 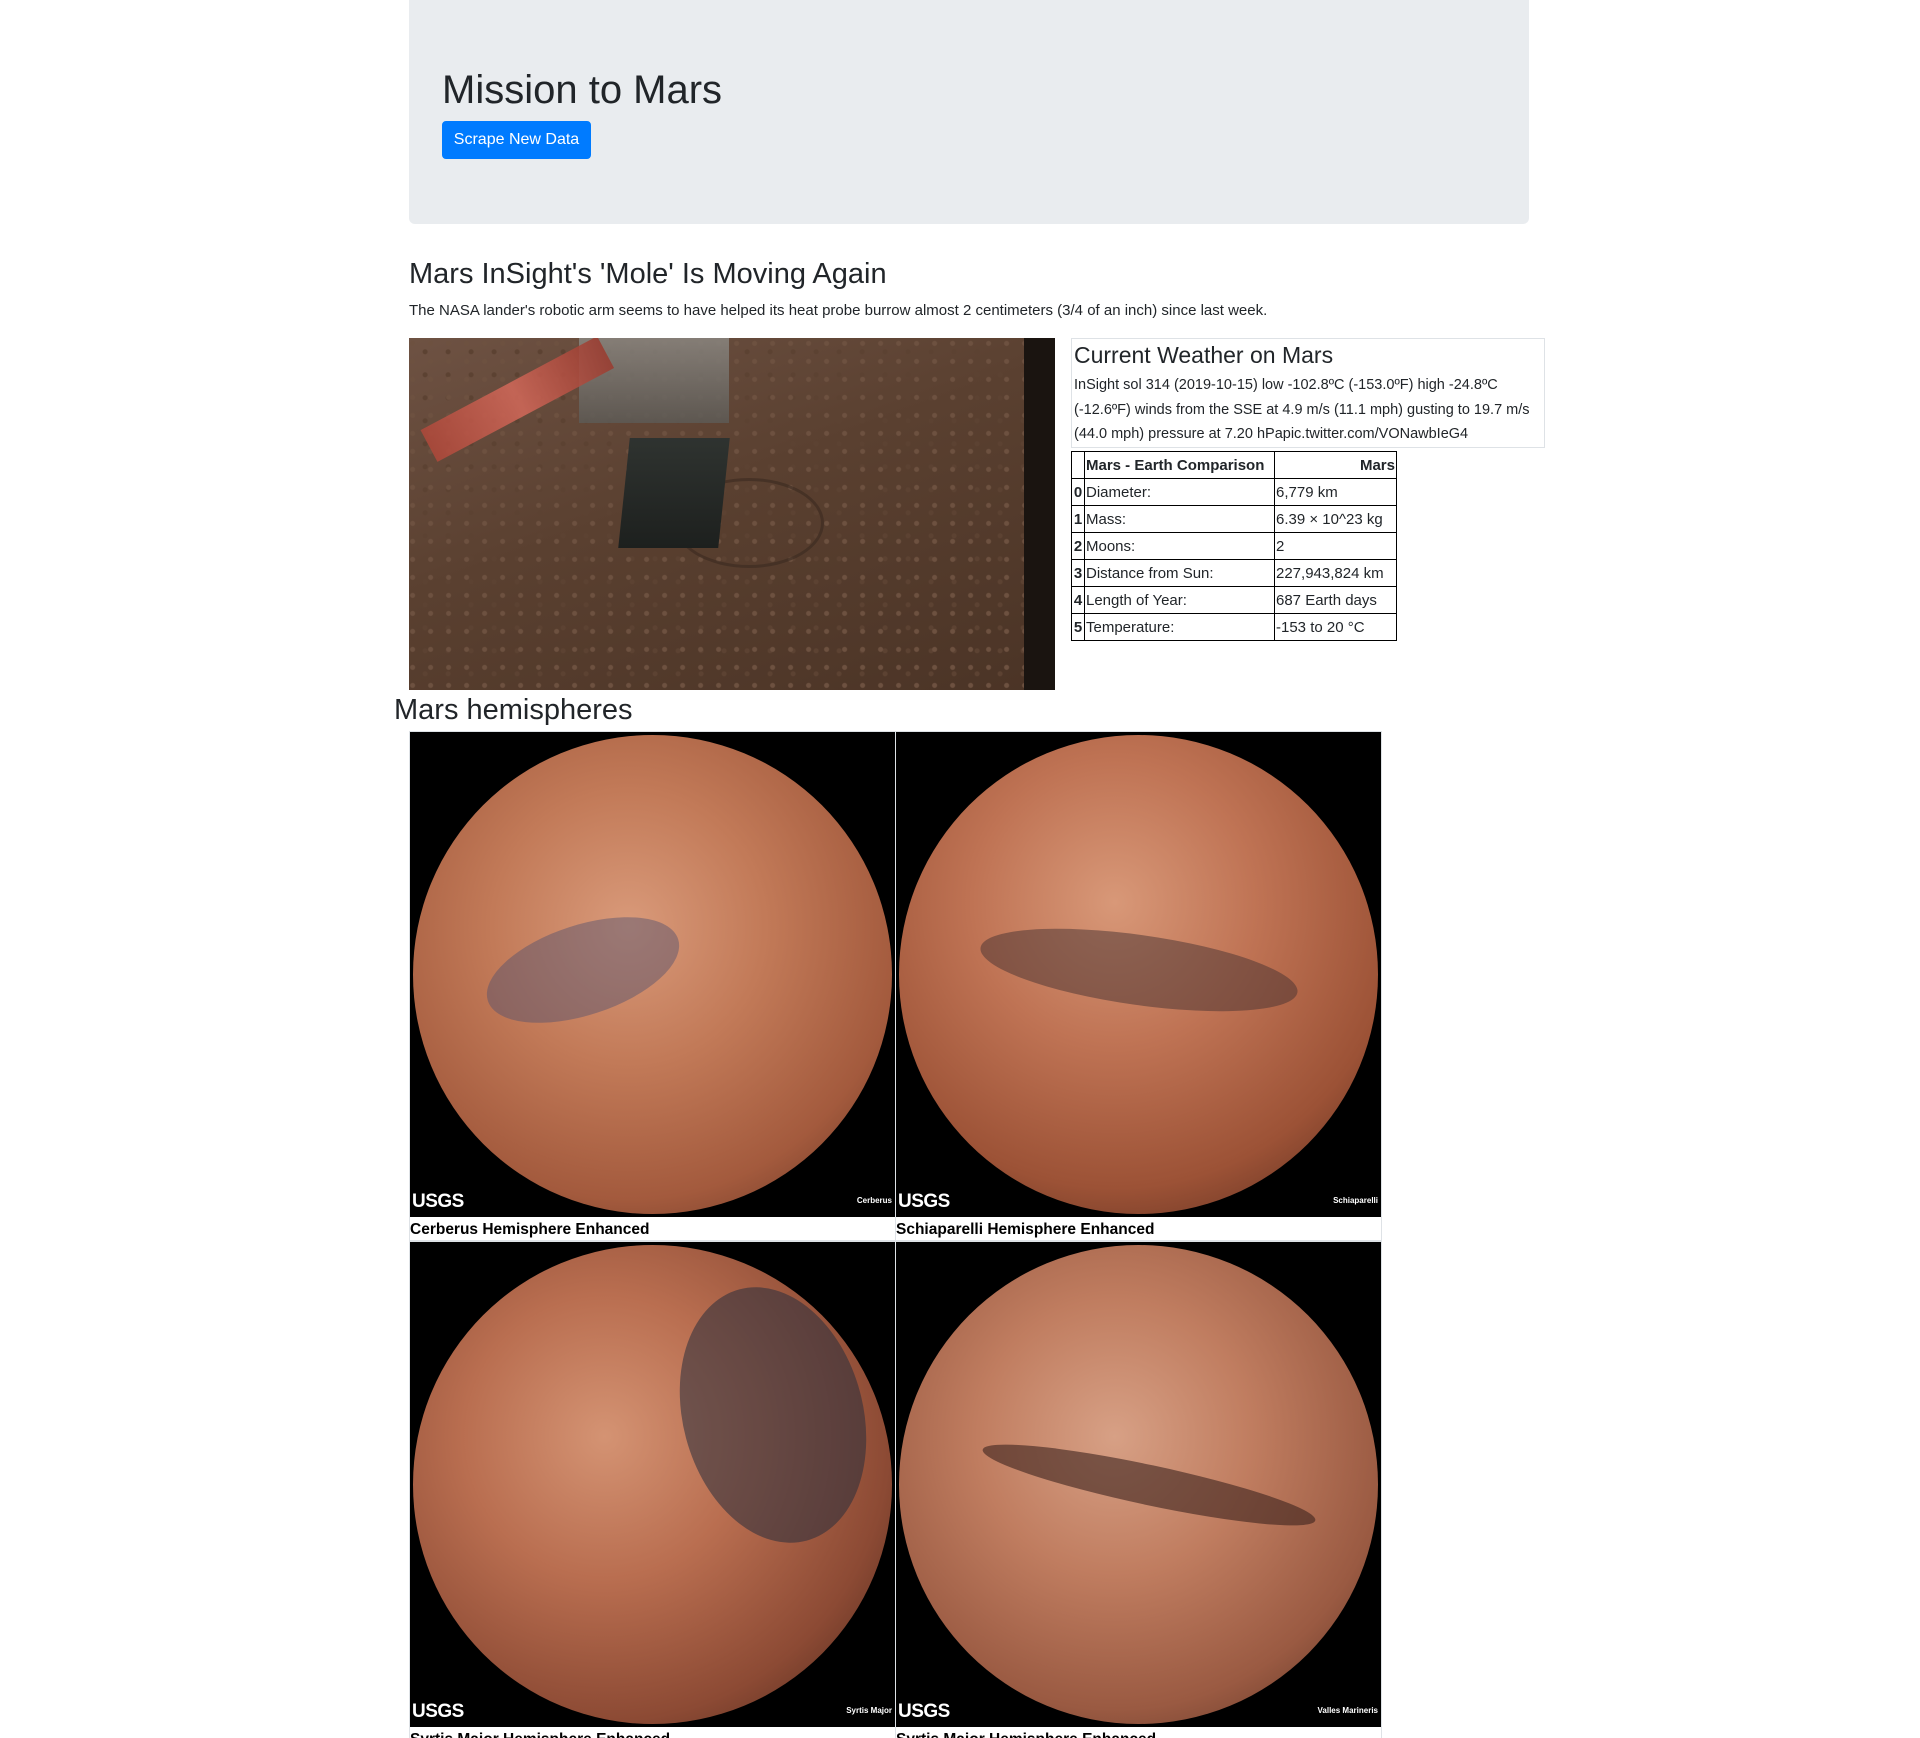 I want to click on table-header-index, so click(x=1078, y=465).